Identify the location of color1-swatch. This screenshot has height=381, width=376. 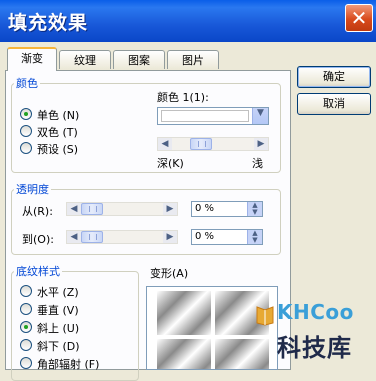
(205, 116).